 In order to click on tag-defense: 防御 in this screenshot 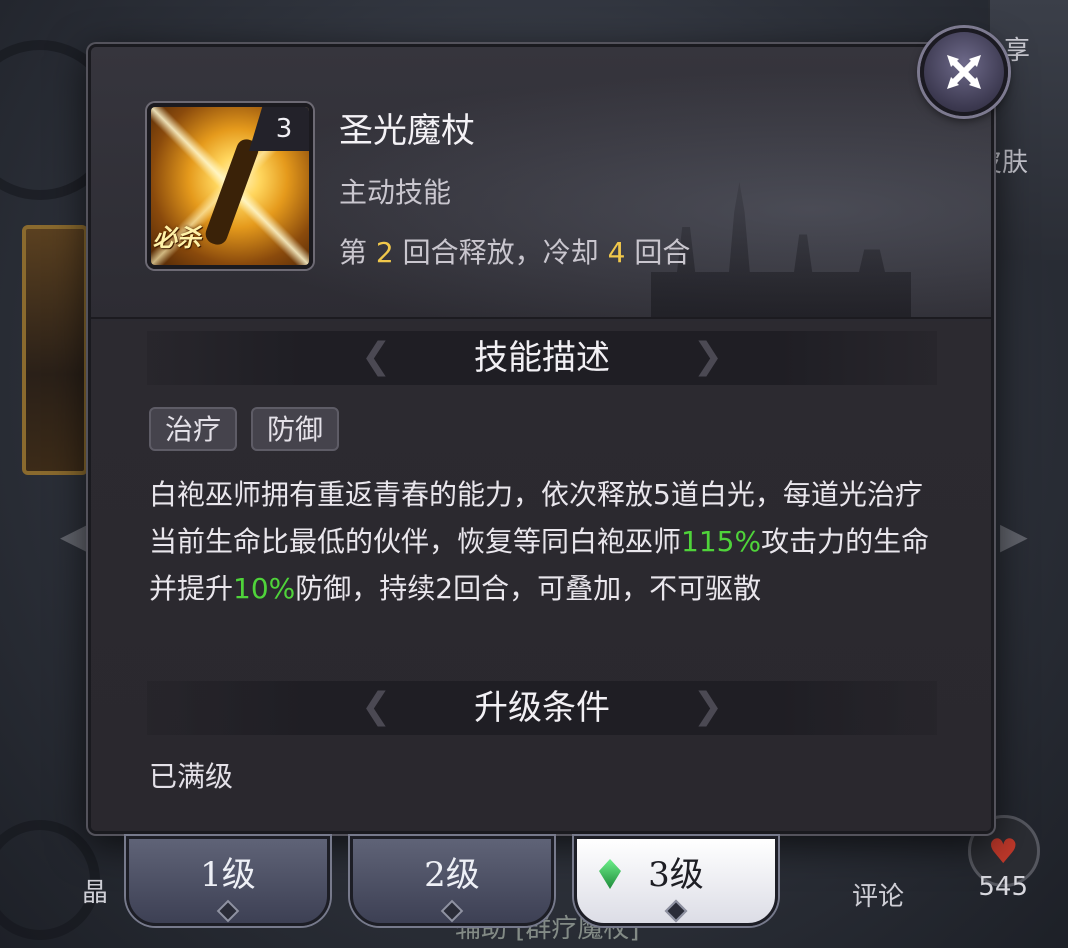, I will do `click(295, 429)`.